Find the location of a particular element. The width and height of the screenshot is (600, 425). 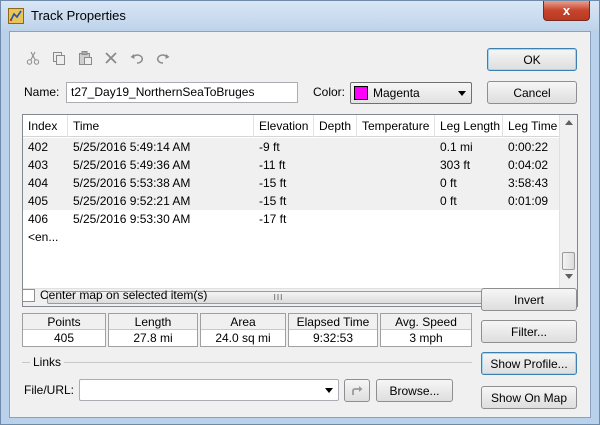

stat-avg-speed: Avg. Speed 3 mph is located at coordinates (426, 330).